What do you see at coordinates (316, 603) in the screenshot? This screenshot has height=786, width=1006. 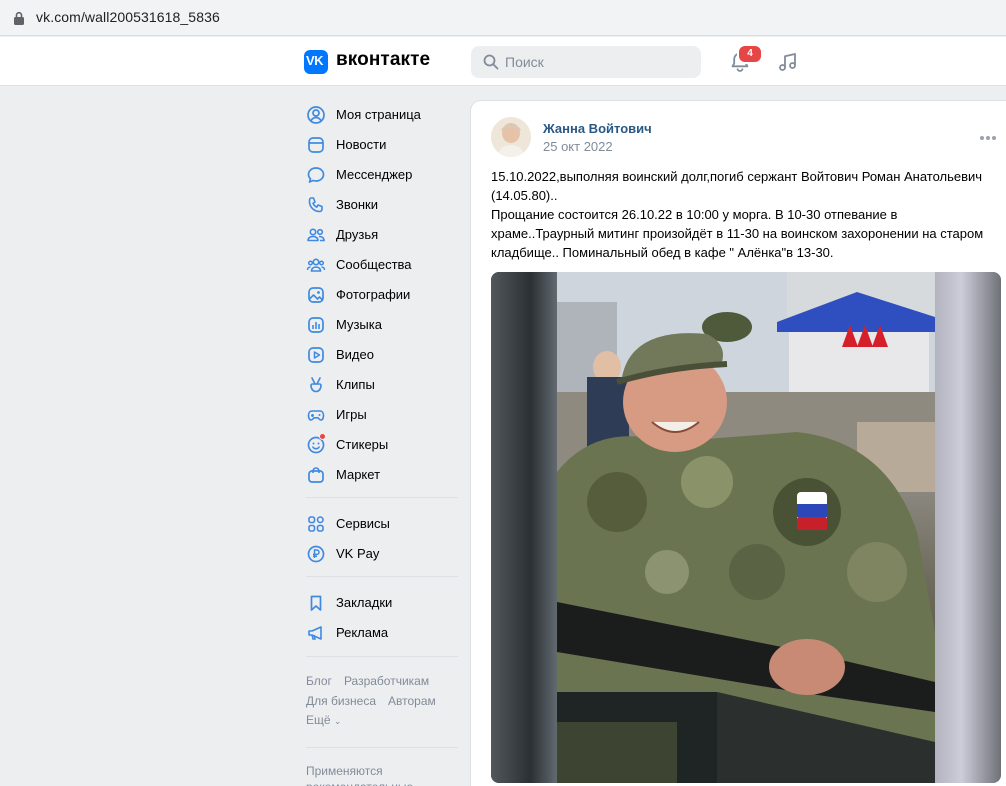 I see `bookmark-icon` at bounding box center [316, 603].